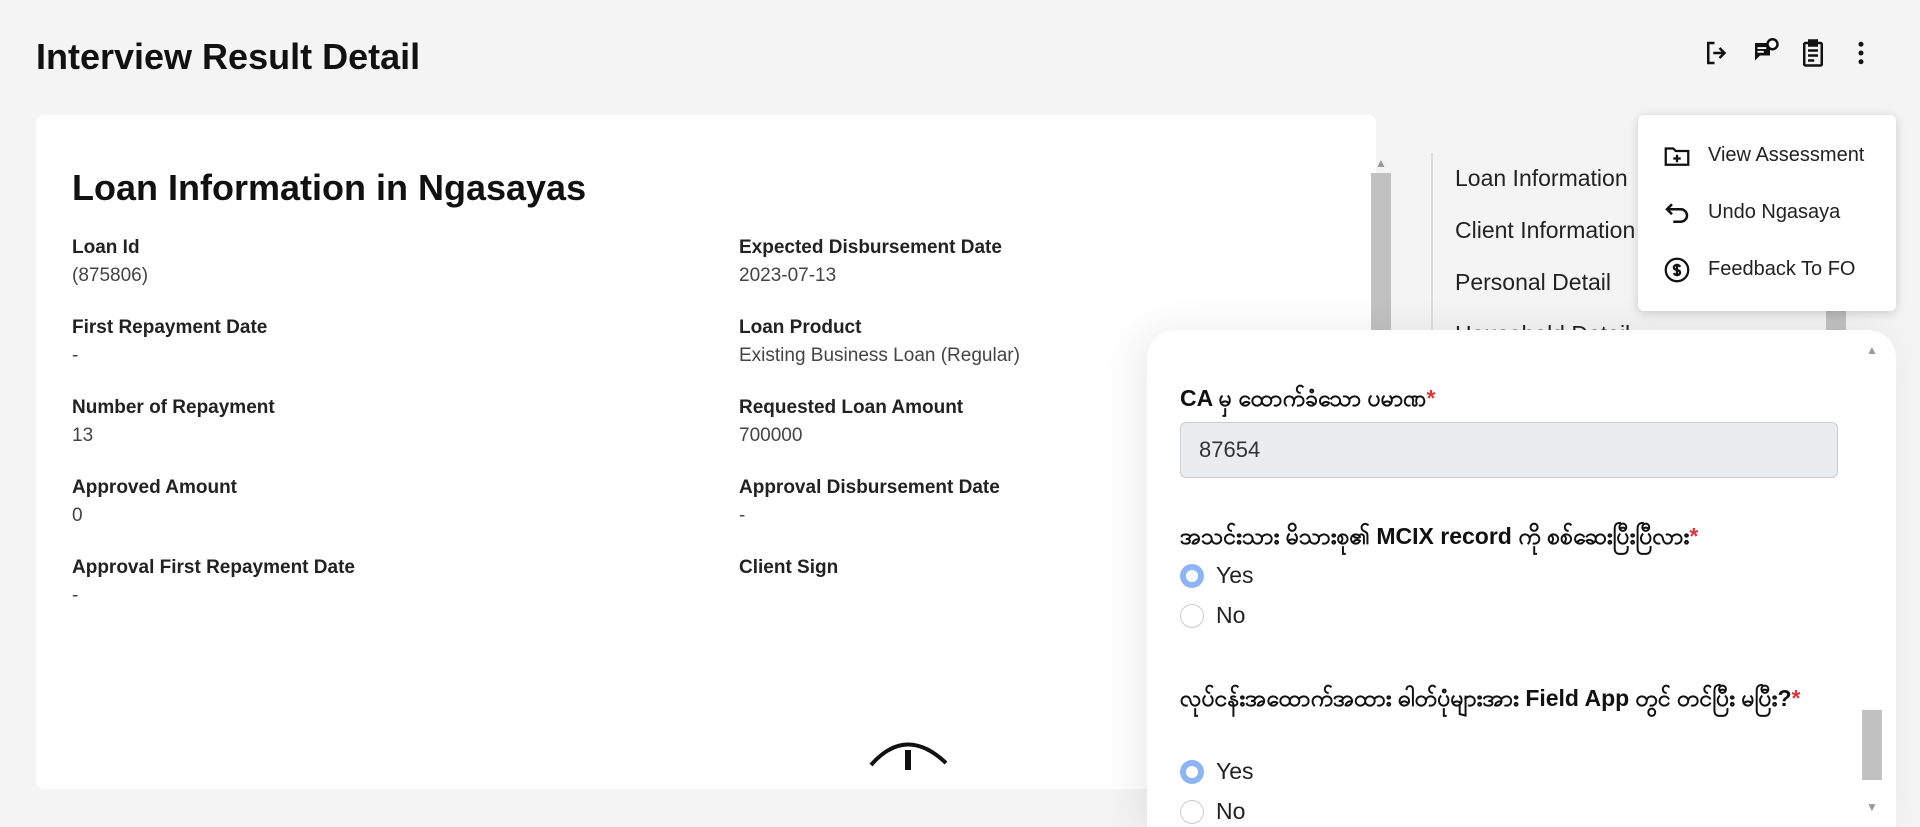 Image resolution: width=1920 pixels, height=827 pixels. I want to click on toolbar, so click(1789, 53).